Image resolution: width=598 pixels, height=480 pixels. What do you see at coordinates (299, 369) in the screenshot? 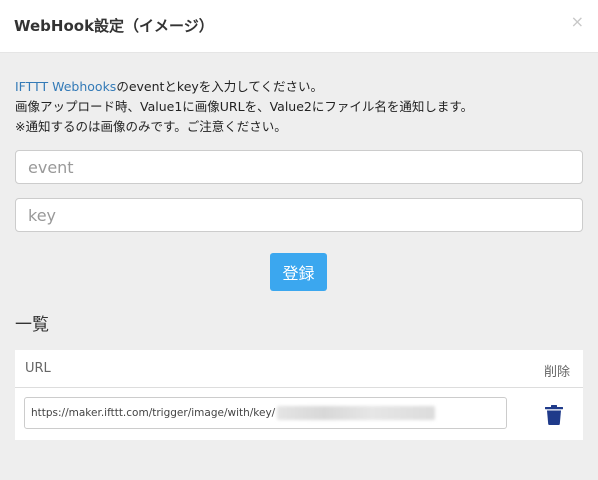
I see `table-header: URL 削除` at bounding box center [299, 369].